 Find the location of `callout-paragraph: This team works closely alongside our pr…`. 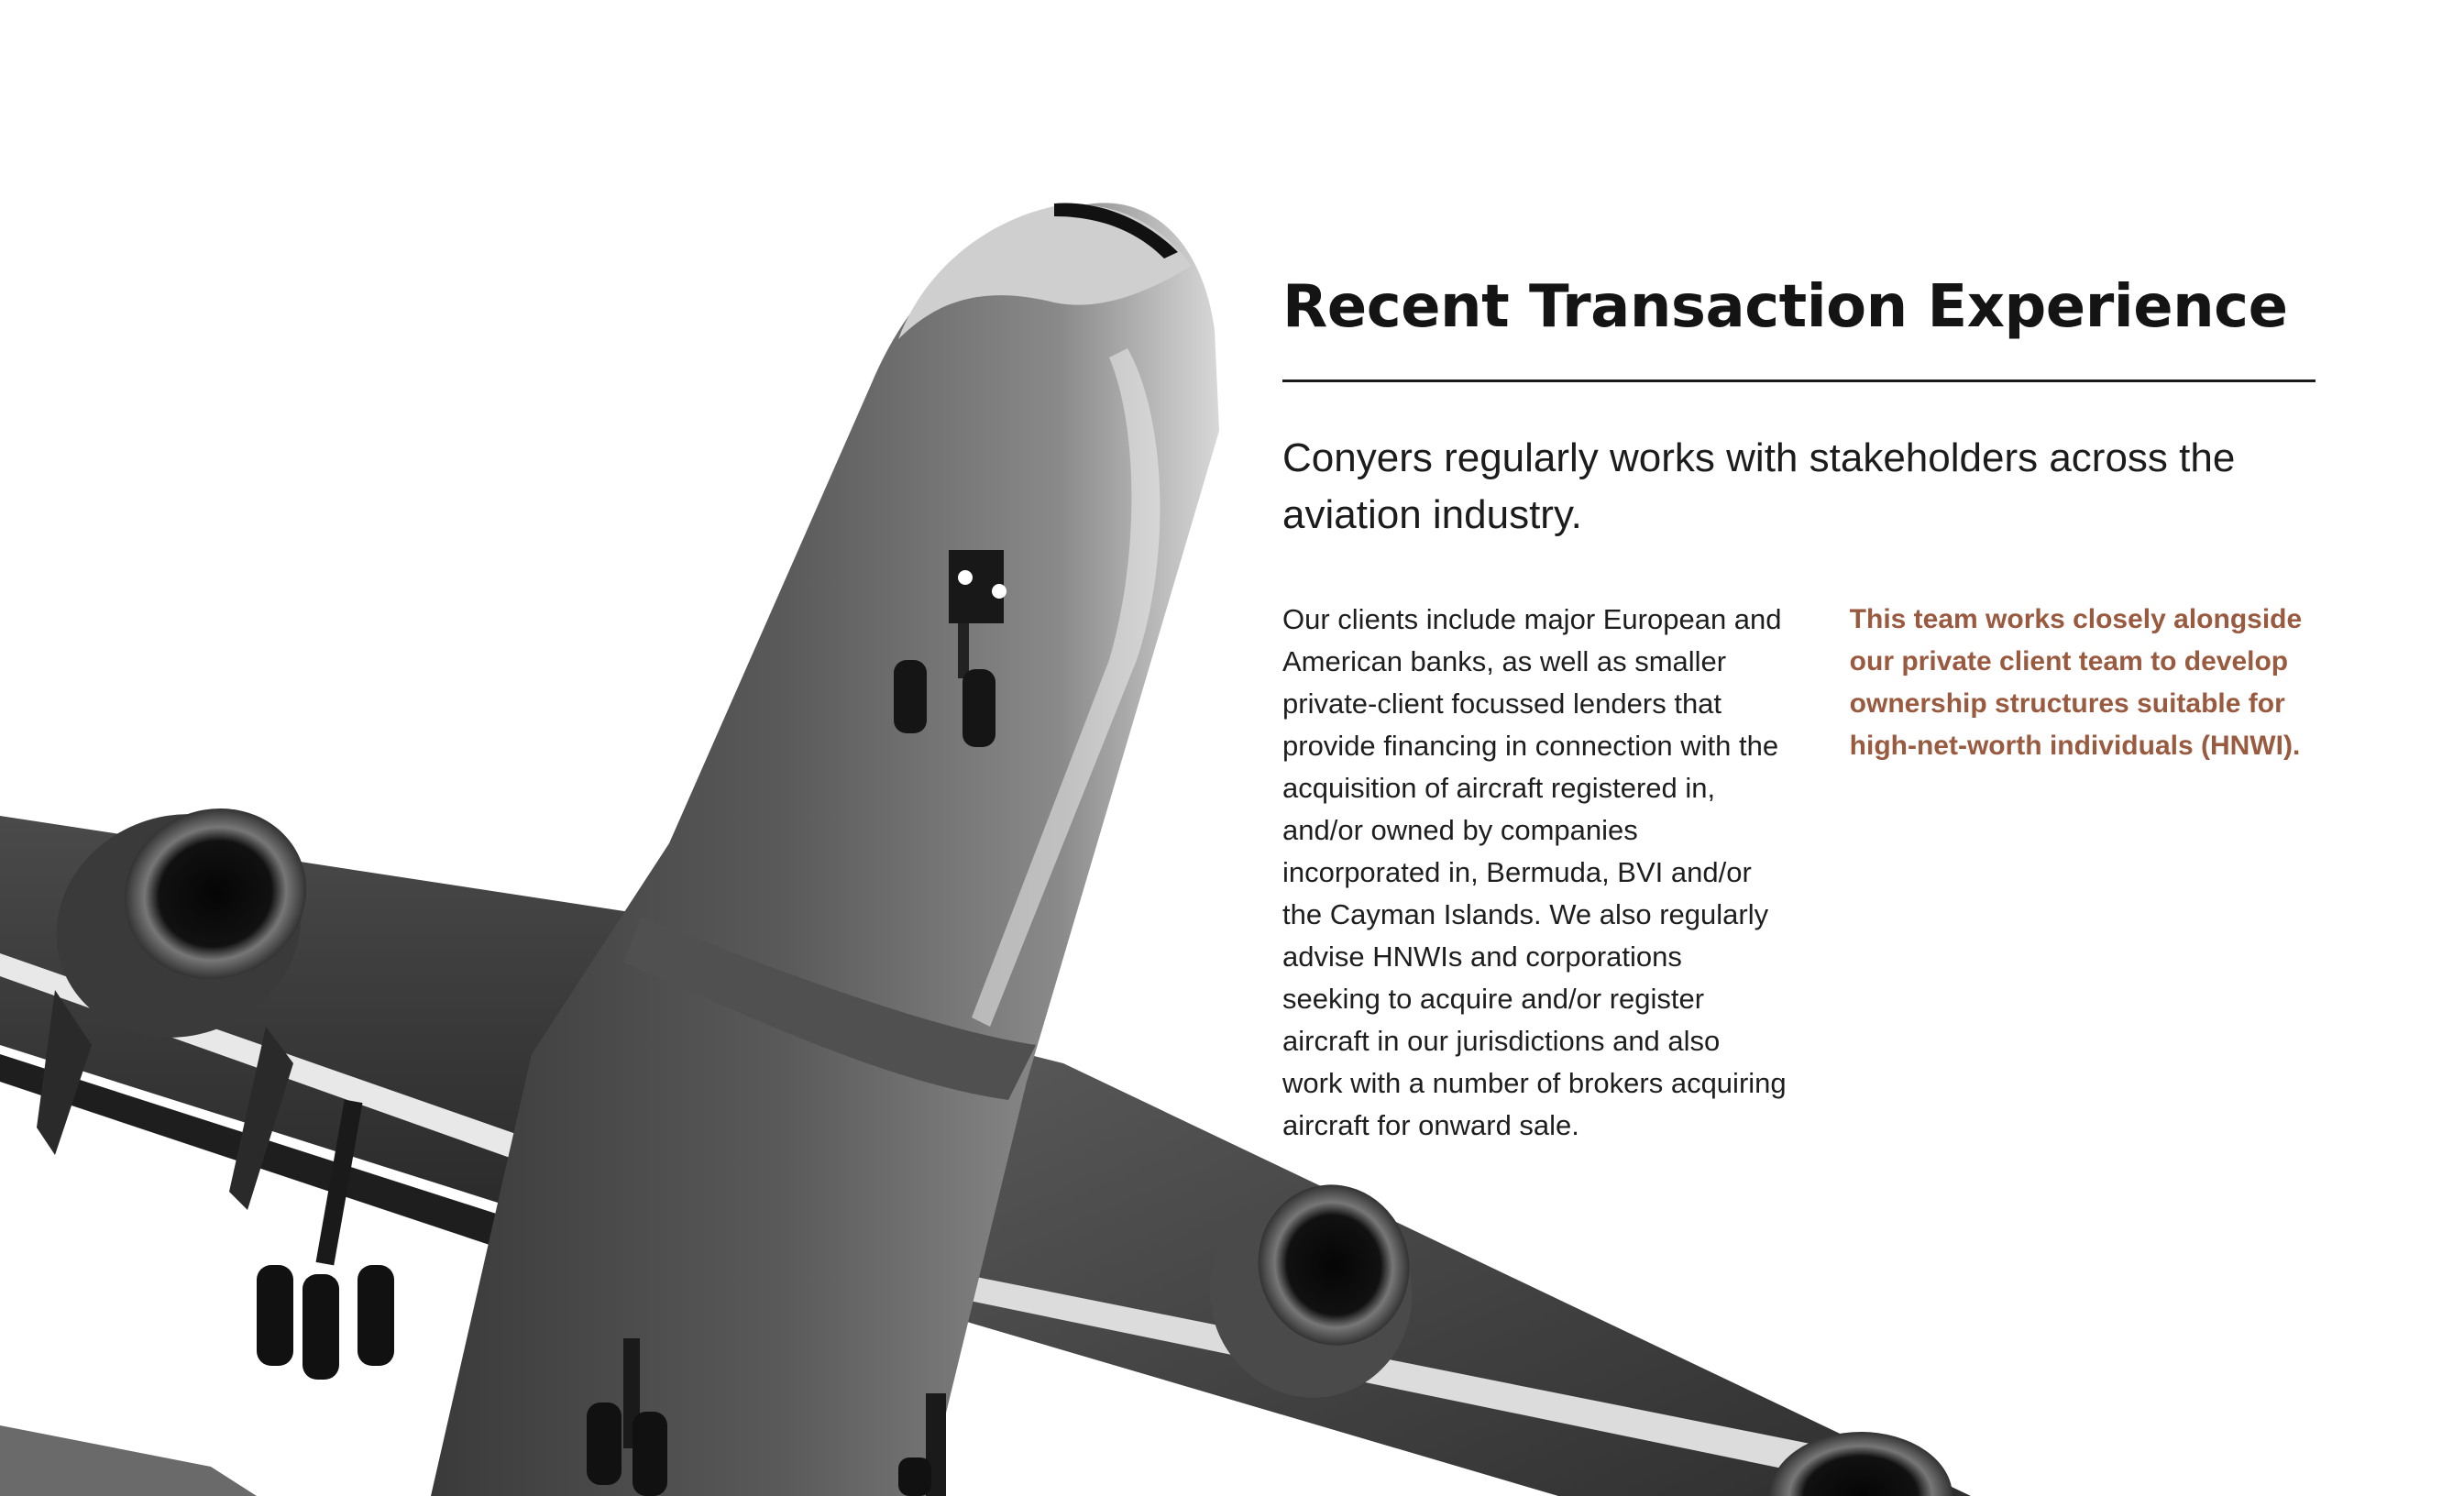

callout-paragraph: This team works closely alongside our pr… is located at coordinates (2076, 683).